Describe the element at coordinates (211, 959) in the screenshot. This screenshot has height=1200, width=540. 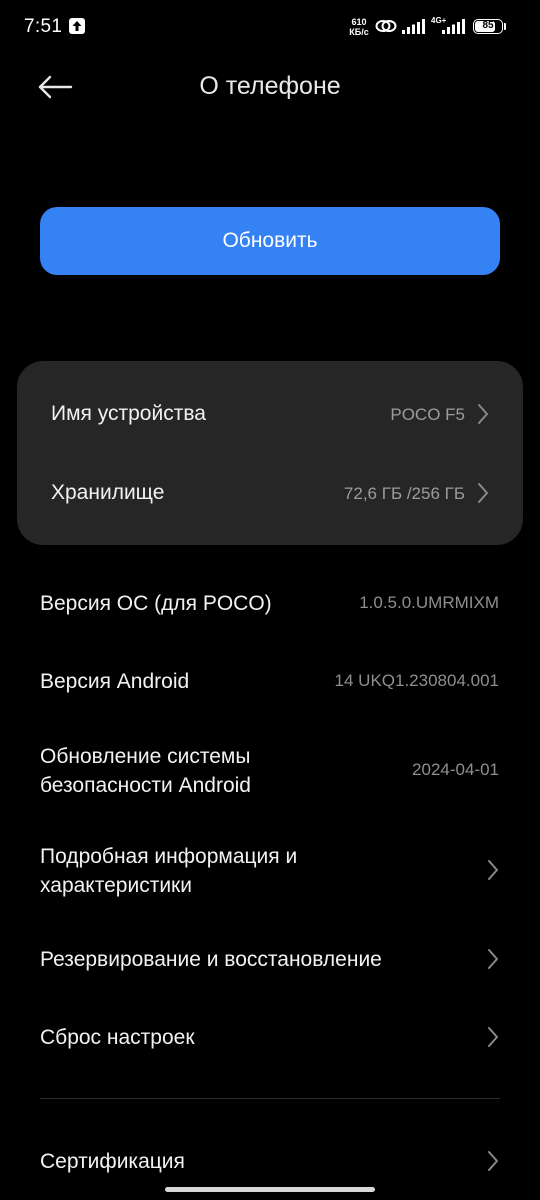
I see `backup-label: Резервирование и восстановление` at that location.